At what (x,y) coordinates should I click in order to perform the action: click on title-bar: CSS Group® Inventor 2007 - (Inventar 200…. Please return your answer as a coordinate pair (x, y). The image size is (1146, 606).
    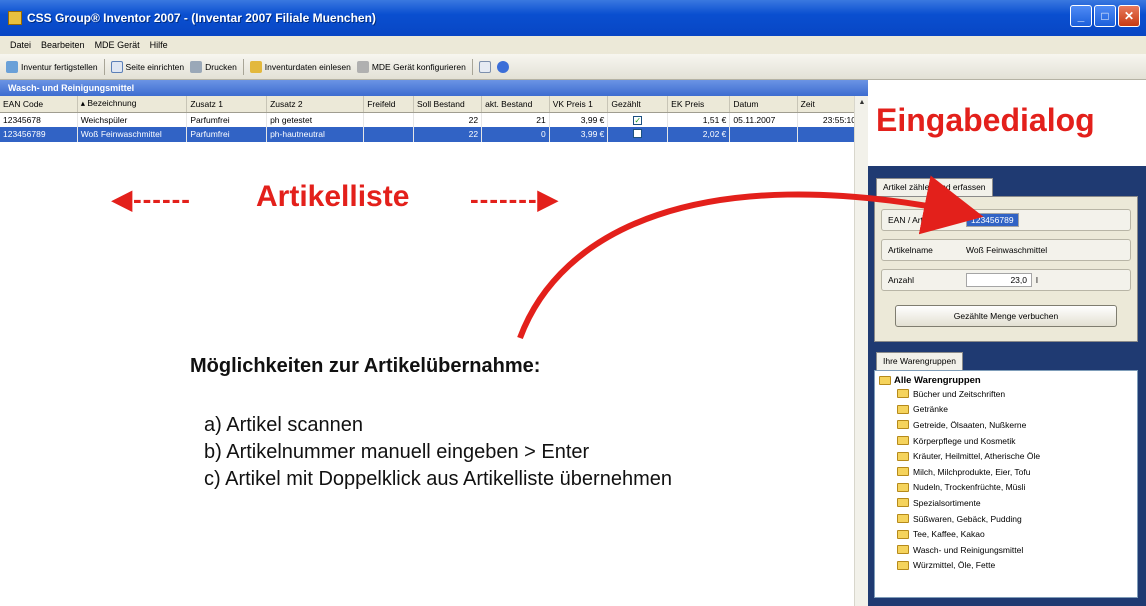
    Looking at the image, I should click on (573, 18).